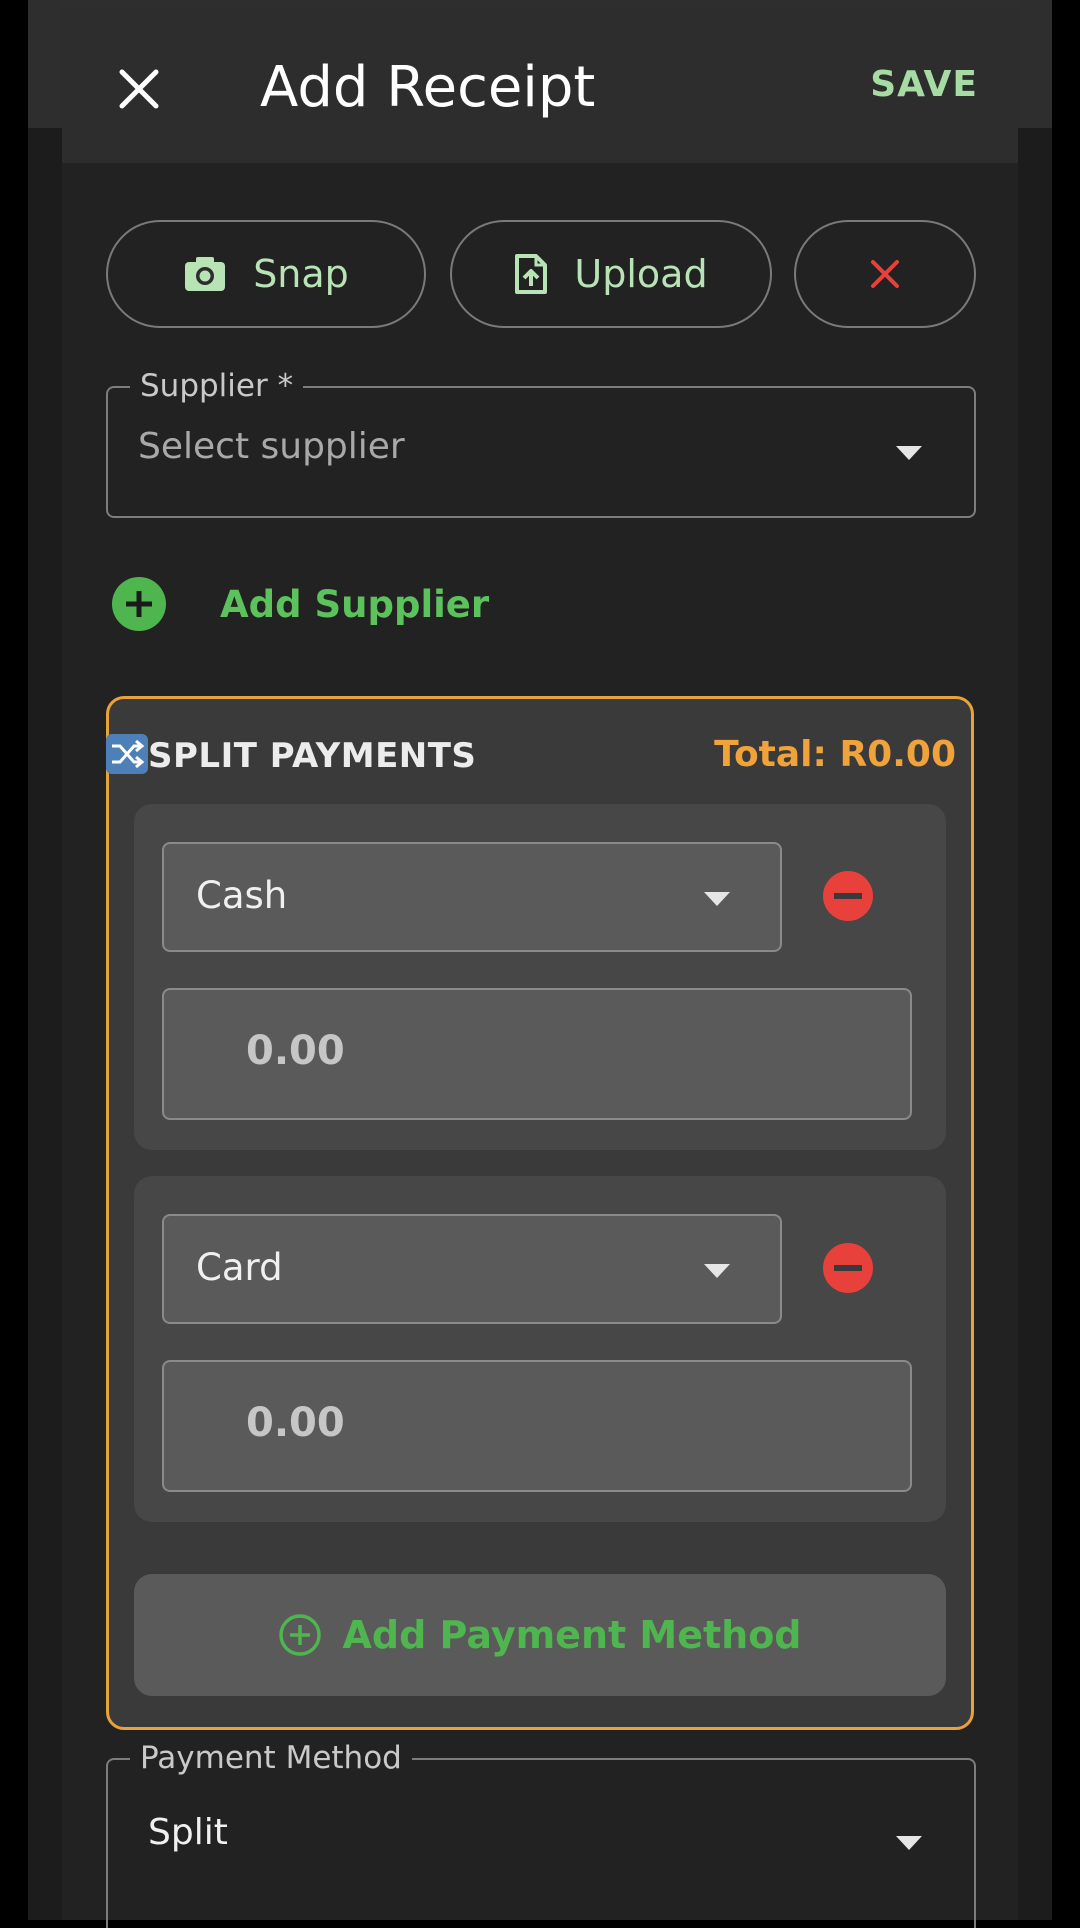  I want to click on supplier-label: Supplier *, so click(217, 386).